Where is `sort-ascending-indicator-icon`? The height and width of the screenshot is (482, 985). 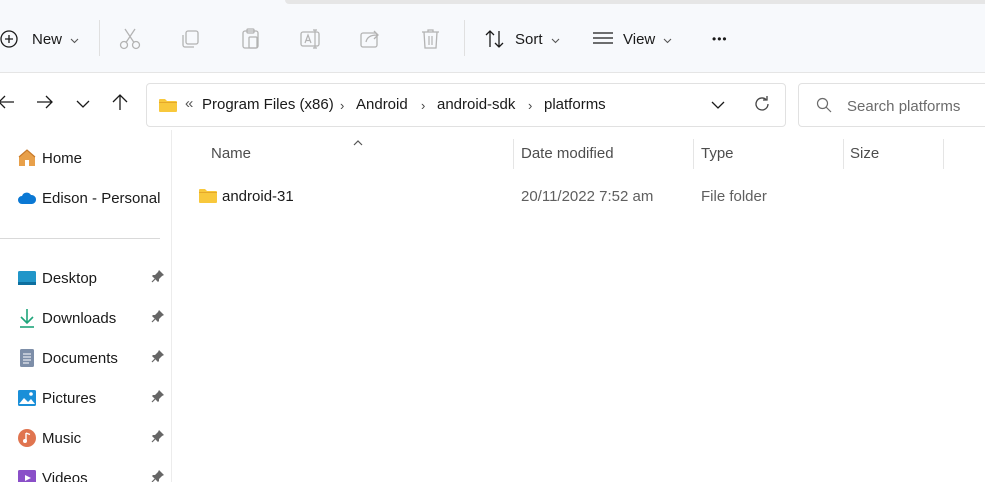 sort-ascending-indicator-icon is located at coordinates (358, 142).